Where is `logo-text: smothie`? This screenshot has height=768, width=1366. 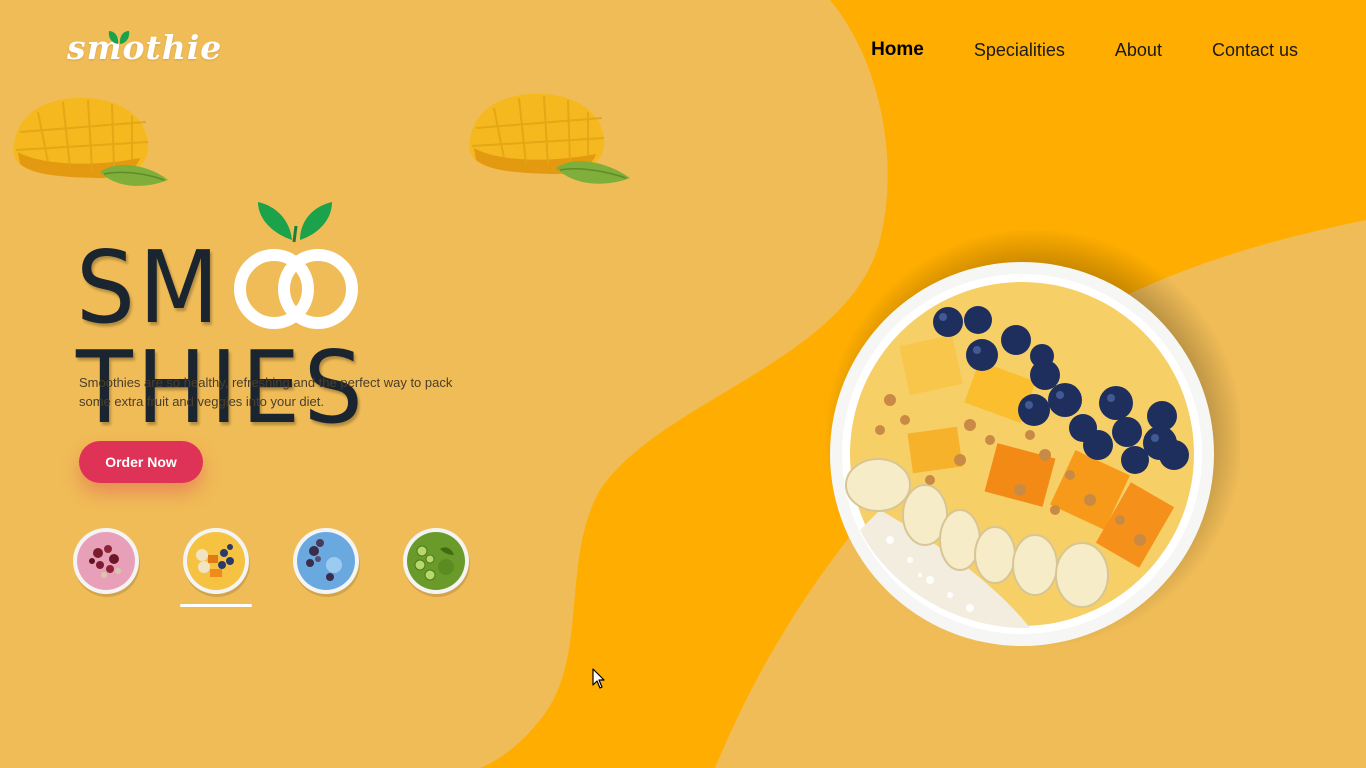
logo-text: smothie is located at coordinates (145, 47).